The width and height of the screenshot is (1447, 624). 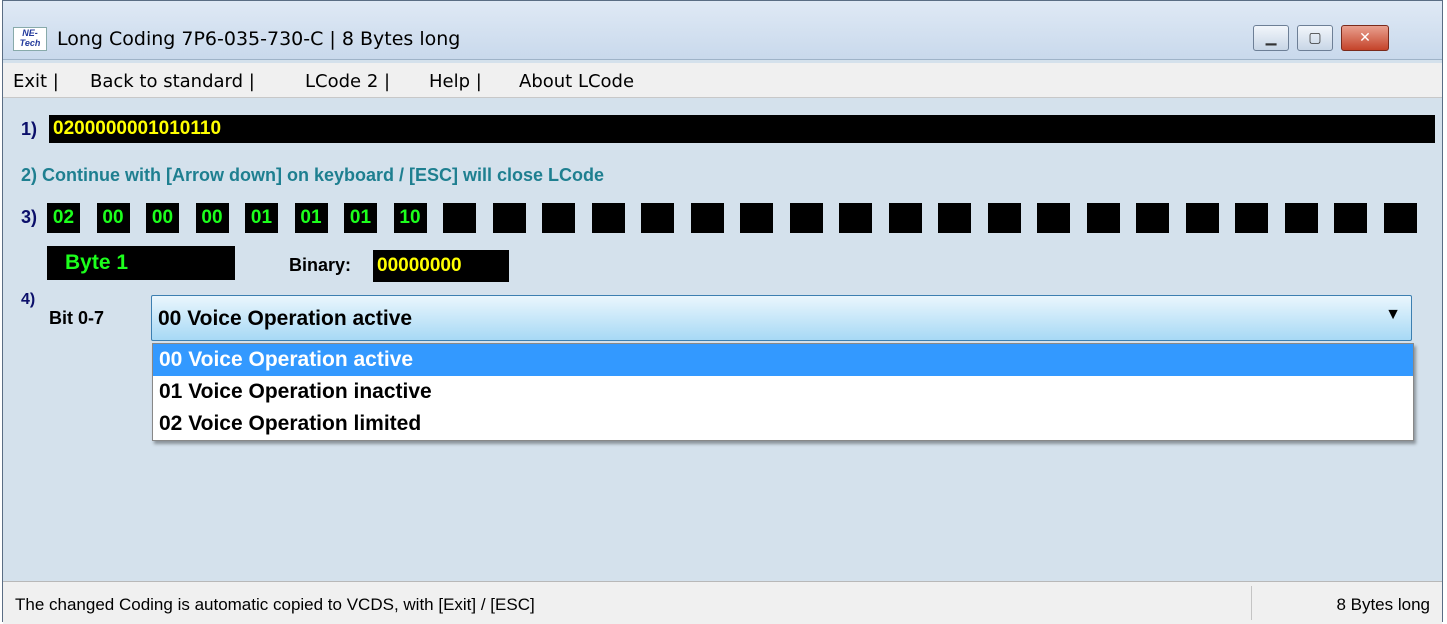 I want to click on menu-exit: Exit |, so click(x=36, y=81).